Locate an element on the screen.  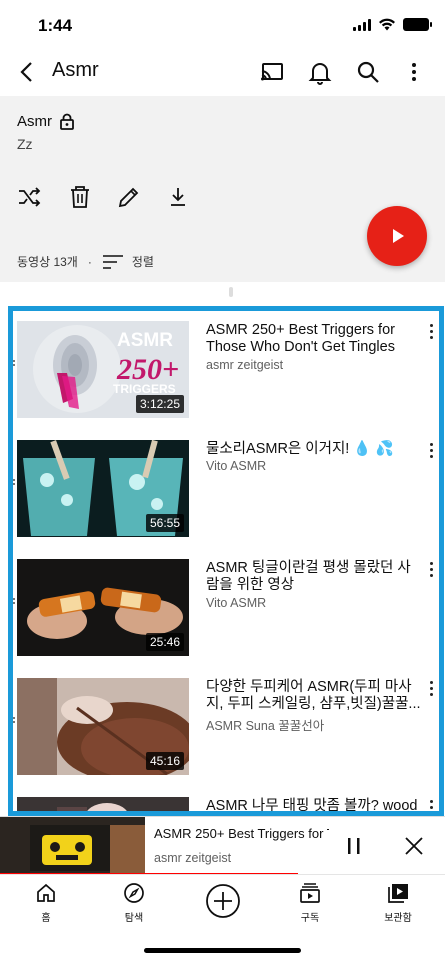
list-item: 56:55 물소리ASMR은 이거지! 💧 💦 Vito ASMR is located at coordinates (226, 488).